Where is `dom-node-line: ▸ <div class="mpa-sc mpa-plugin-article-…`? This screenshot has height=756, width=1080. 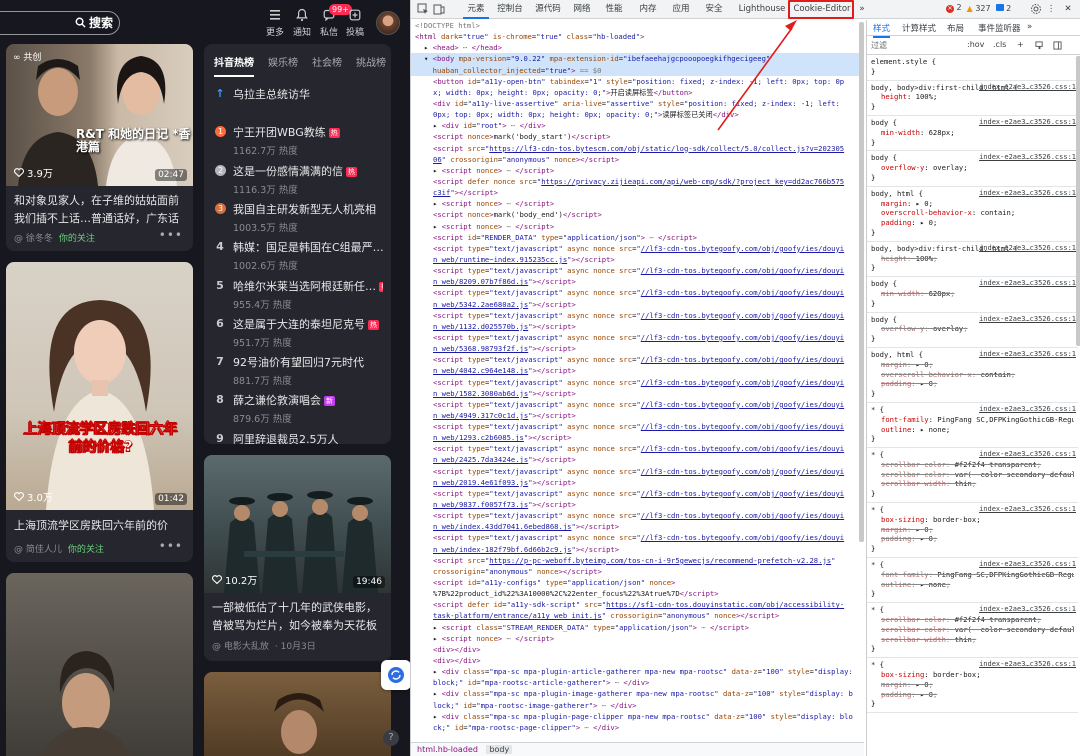
dom-node-line: ▸ <div class="mpa-sc mpa-plugin-article-… is located at coordinates (637, 671).